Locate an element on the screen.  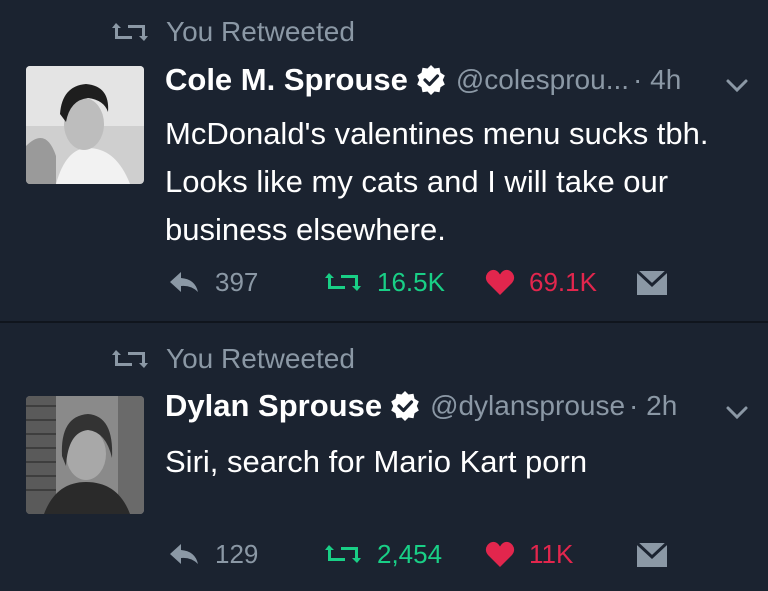
reply-count: 129 is located at coordinates (237, 553).